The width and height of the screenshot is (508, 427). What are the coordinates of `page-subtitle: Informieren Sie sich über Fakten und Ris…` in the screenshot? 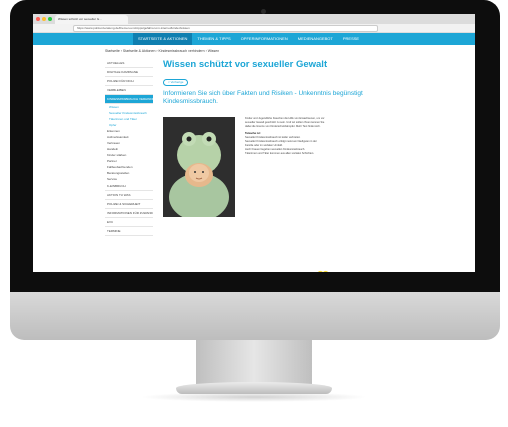 It's located at (263, 97).